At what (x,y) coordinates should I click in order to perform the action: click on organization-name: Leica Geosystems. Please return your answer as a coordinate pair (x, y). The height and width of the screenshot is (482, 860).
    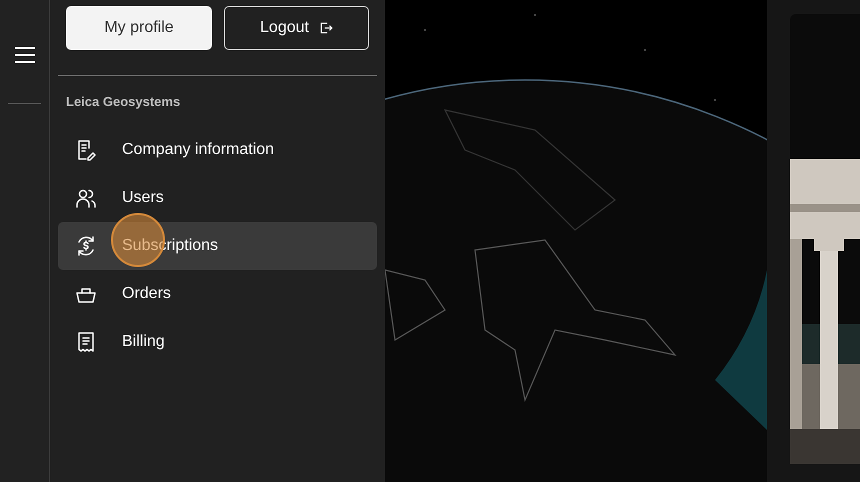
    Looking at the image, I should click on (123, 102).